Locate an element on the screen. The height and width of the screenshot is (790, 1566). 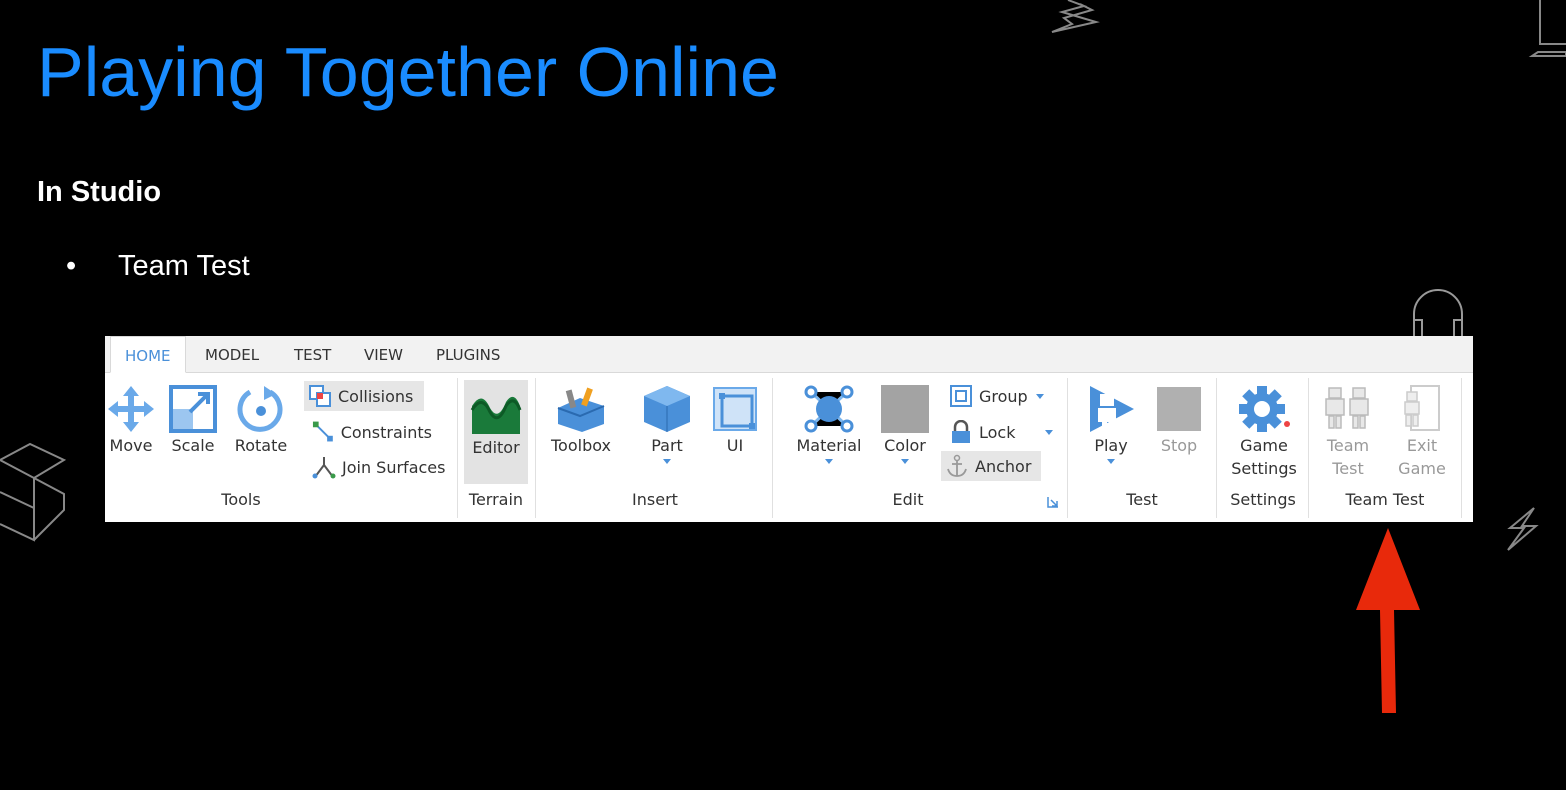
toolbox-button: Toolbox is located at coordinates (581, 420).